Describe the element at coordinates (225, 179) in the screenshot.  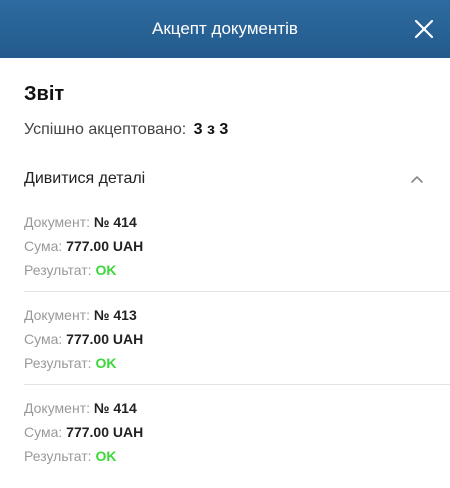
I see `details-toggle: Дивитися деталі` at that location.